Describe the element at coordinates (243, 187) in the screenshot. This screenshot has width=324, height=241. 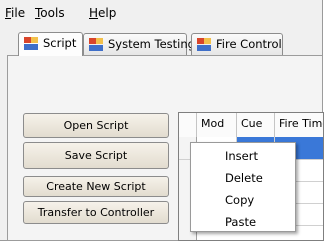
I see `context-menu: Insert Delete Copy Paste` at that location.